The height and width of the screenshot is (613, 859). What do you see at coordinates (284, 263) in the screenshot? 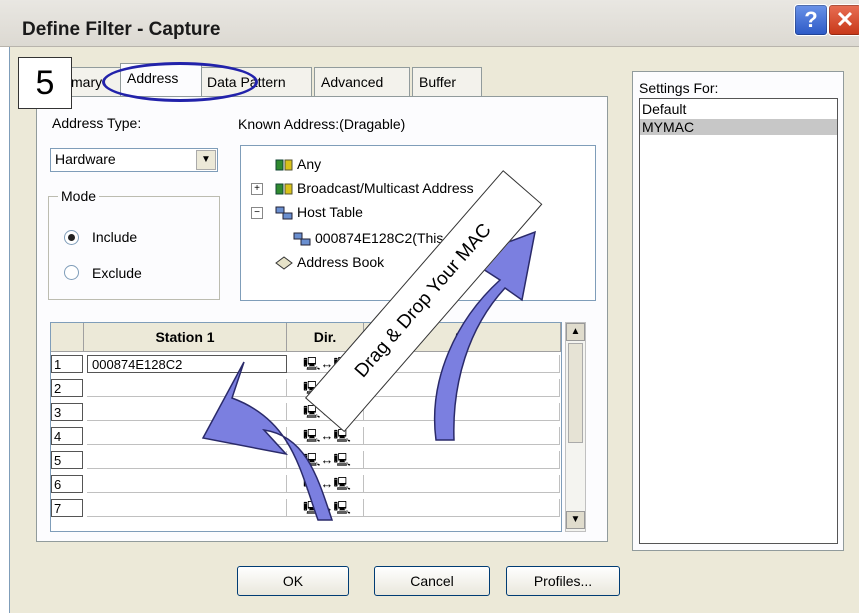
I see `address-book-icon` at bounding box center [284, 263].